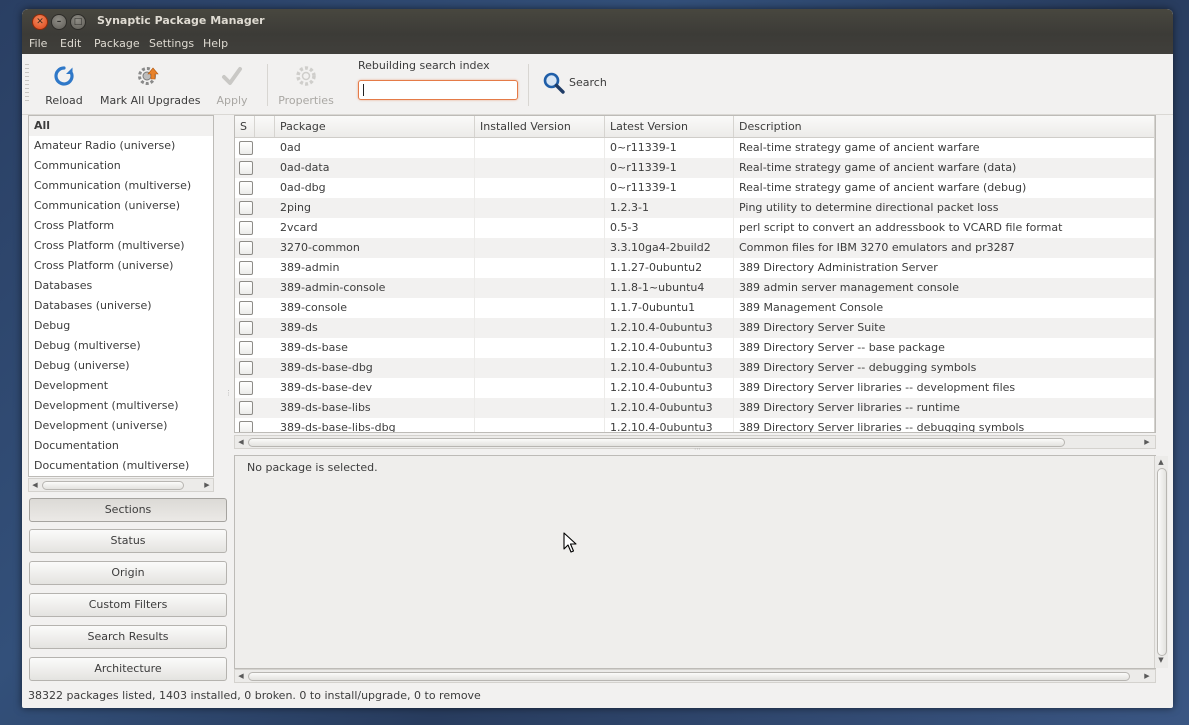  I want to click on filter-custom-filters-button: Custom Filters, so click(128, 605).